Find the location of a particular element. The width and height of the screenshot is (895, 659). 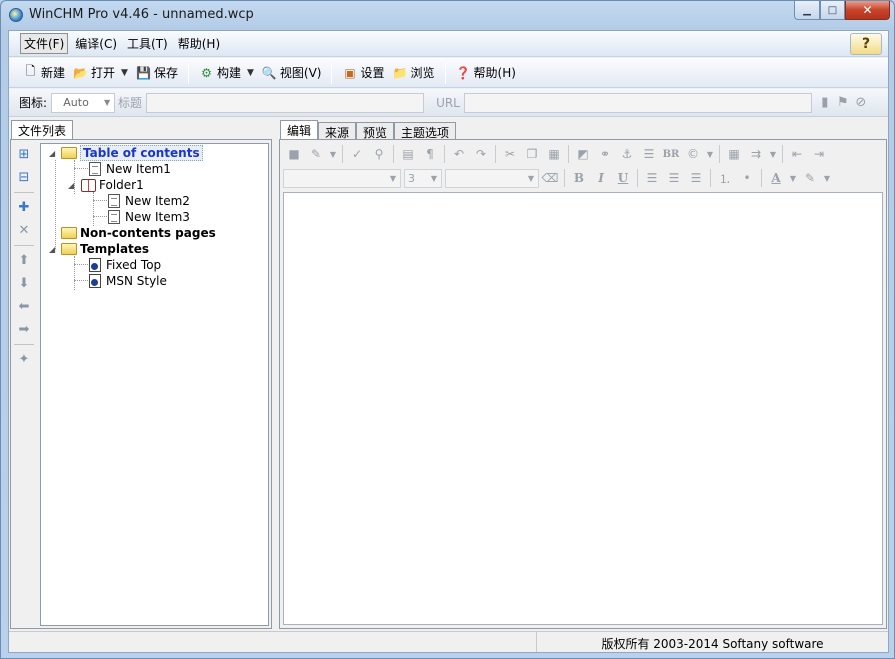

align-right-icon: ☰ is located at coordinates (696, 178).